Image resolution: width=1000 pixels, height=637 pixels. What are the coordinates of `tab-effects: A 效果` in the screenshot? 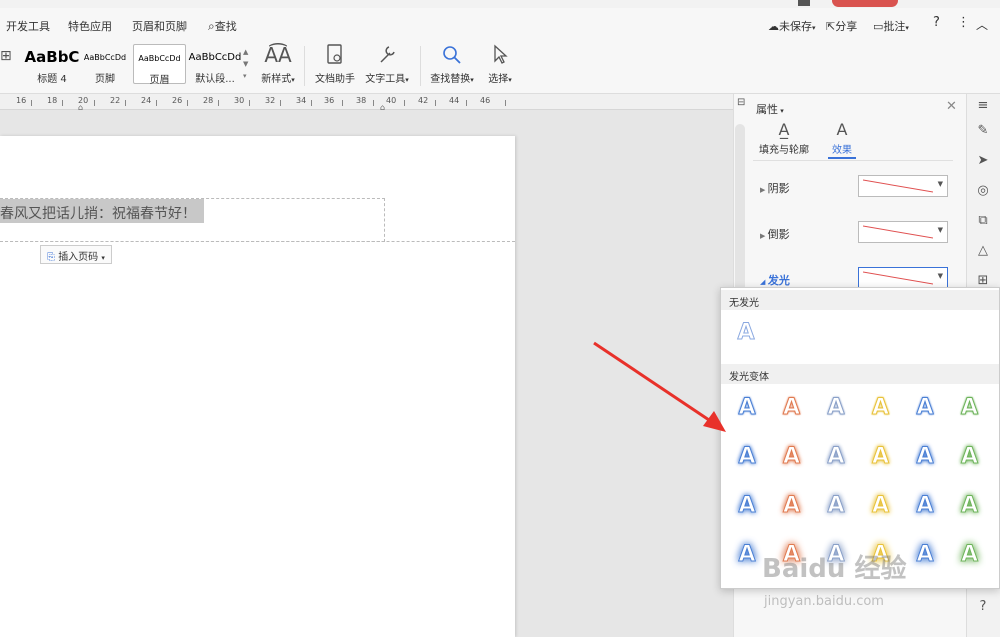 It's located at (842, 138).